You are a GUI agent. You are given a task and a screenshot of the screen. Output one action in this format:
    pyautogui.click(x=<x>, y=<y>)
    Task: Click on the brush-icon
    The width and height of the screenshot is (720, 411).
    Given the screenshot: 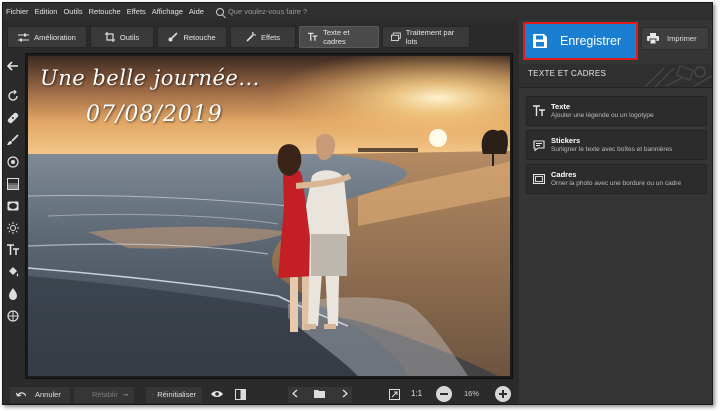 What is the action you would take?
    pyautogui.click(x=173, y=37)
    